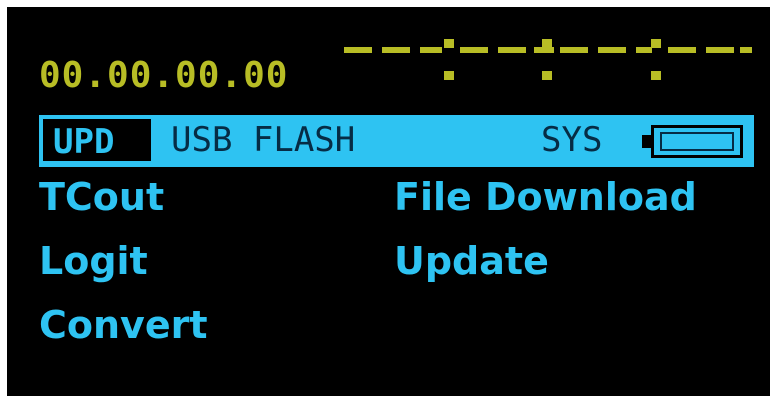  What do you see at coordinates (396, 141) in the screenshot?
I see `header-bar: UPD USB FLASH SYS` at bounding box center [396, 141].